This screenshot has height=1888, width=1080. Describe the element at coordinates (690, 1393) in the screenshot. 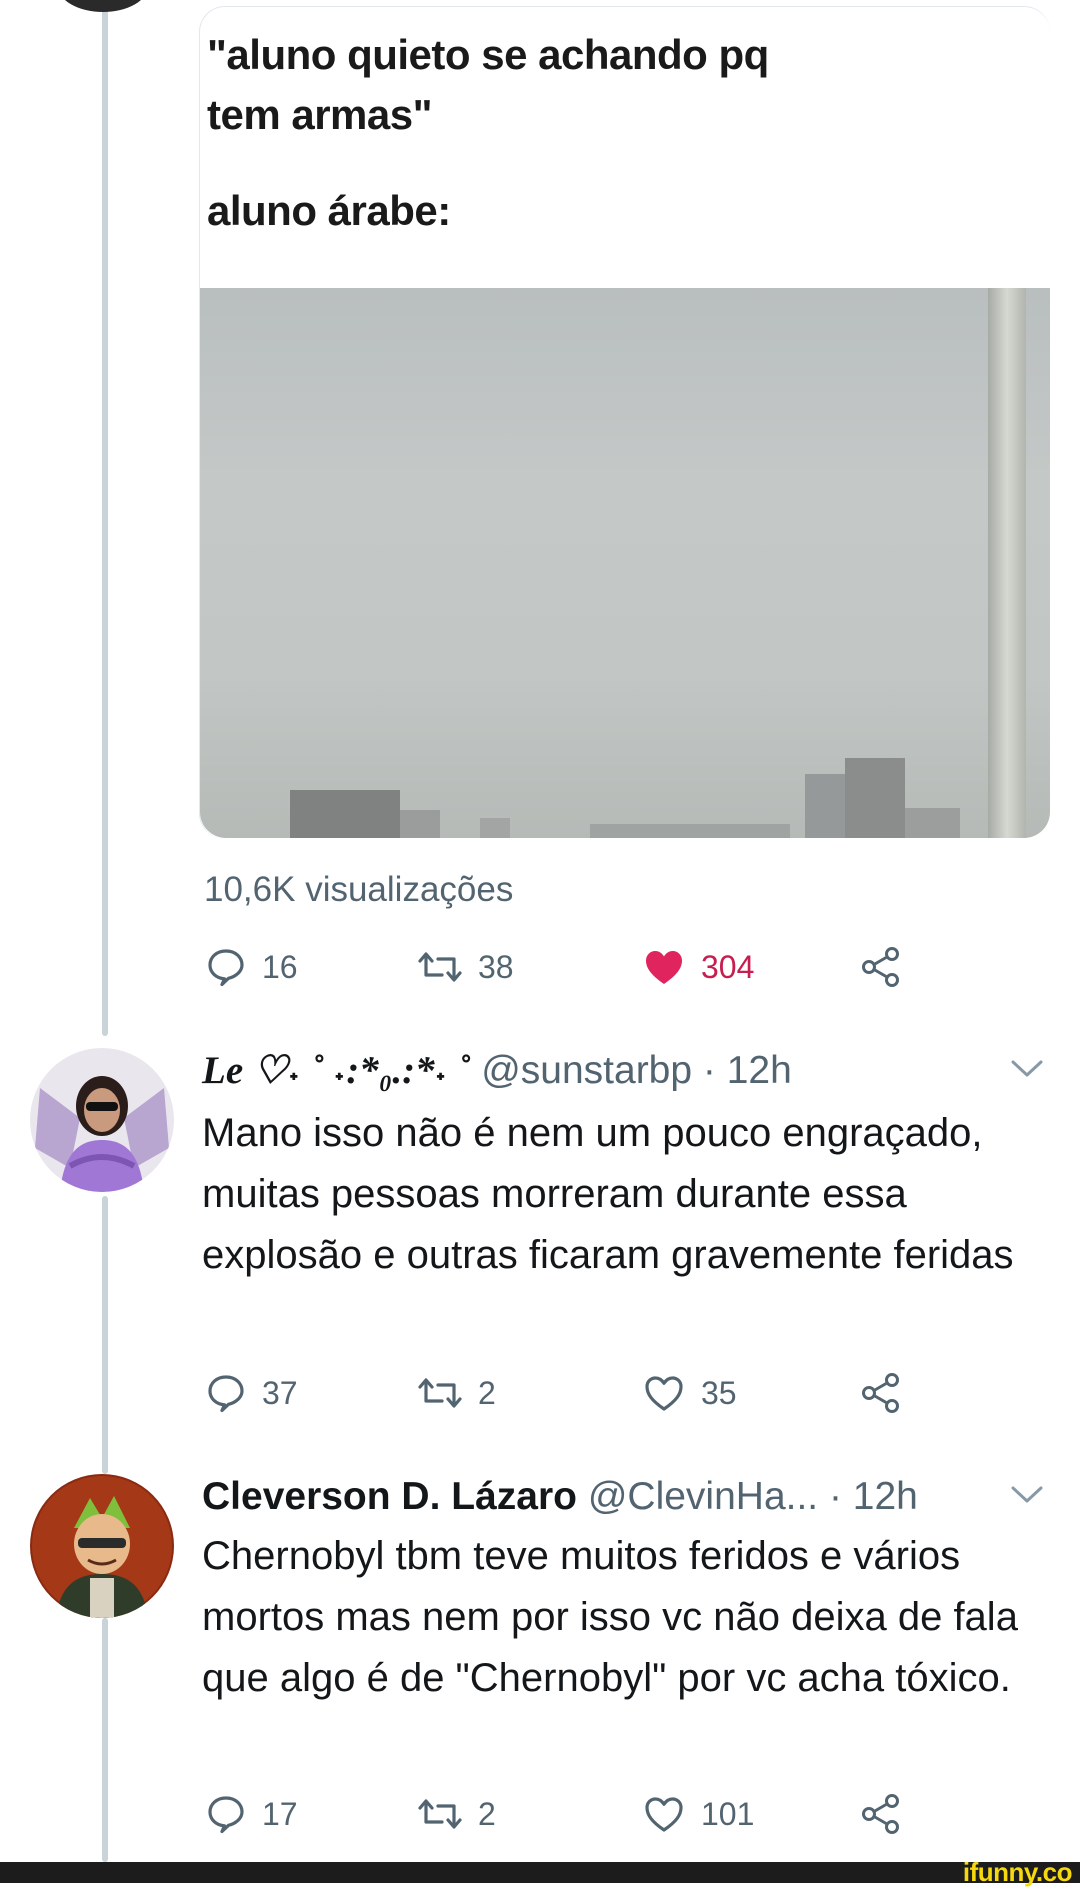

I see `like-button: 35` at that location.